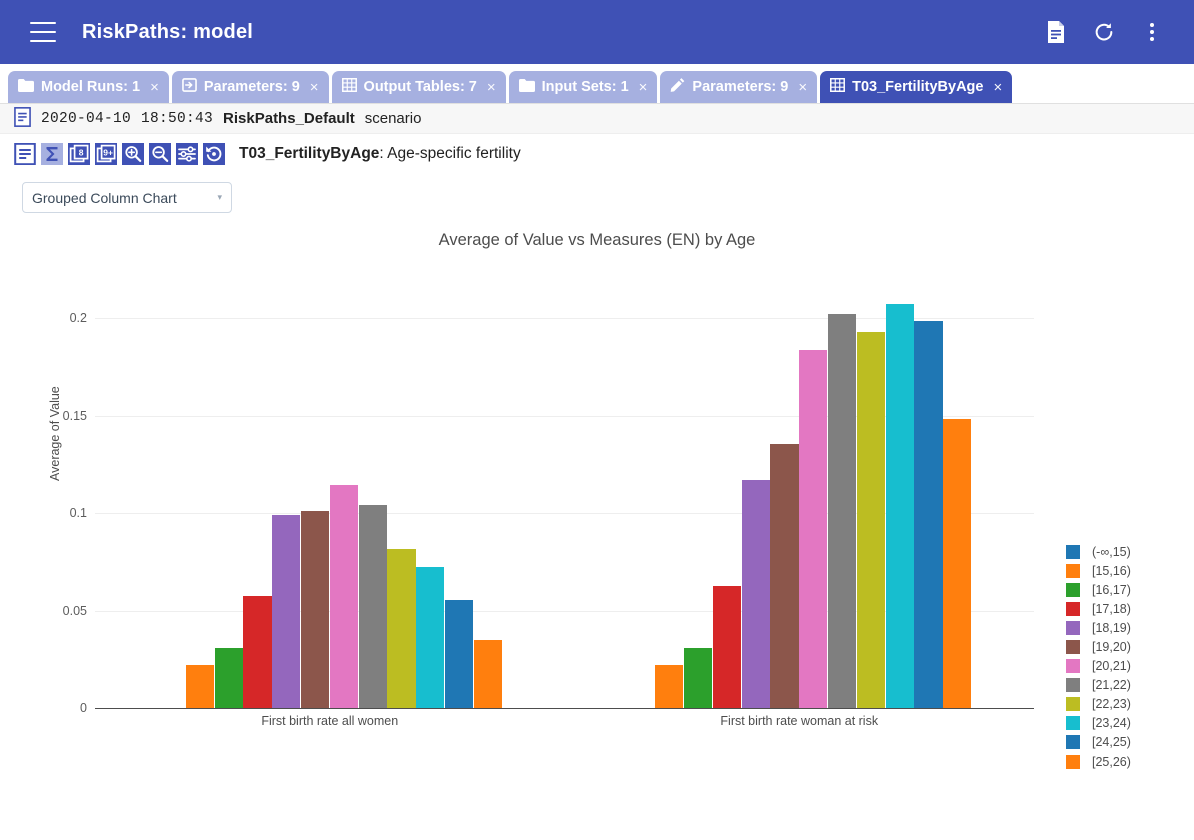  What do you see at coordinates (677, 87) in the screenshot?
I see `pencil-icon` at bounding box center [677, 87].